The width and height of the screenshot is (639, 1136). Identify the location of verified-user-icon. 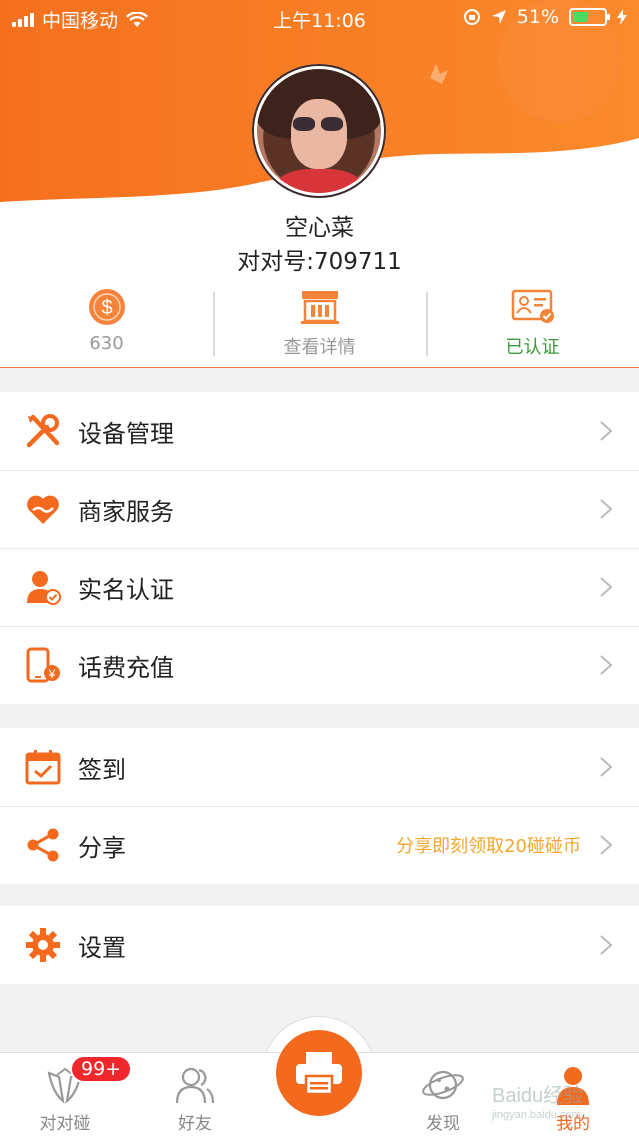
(43, 587).